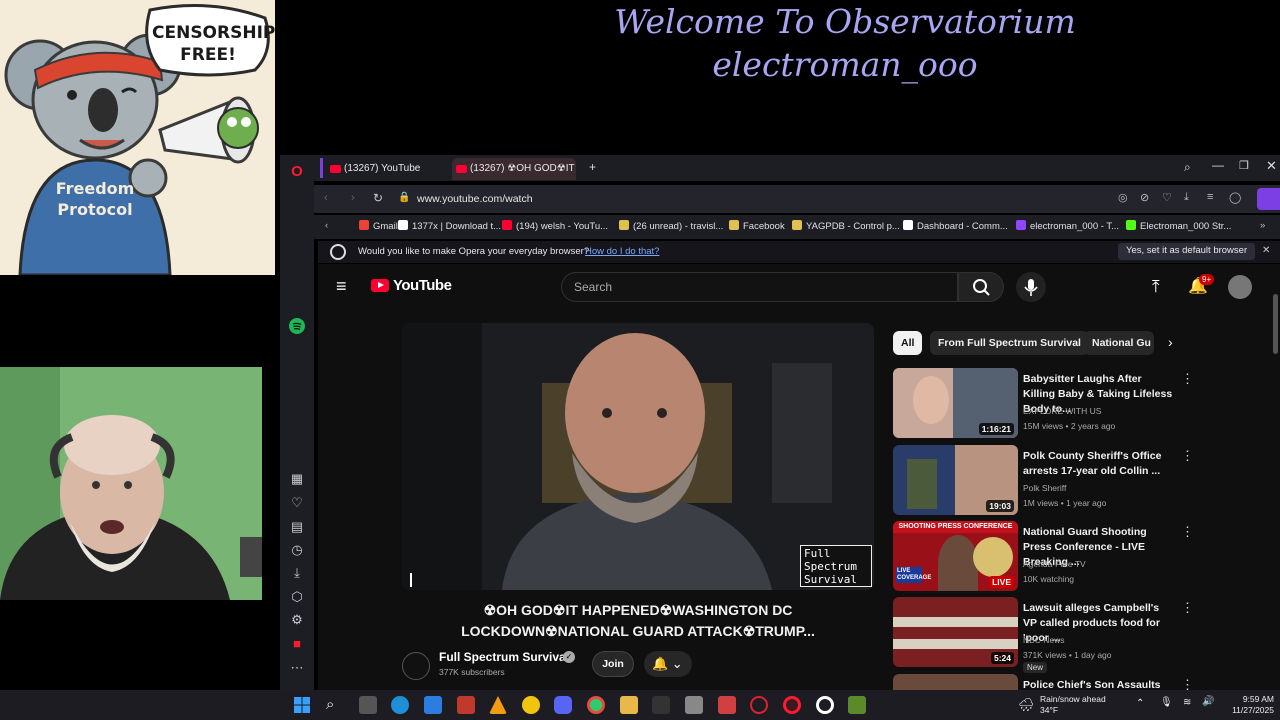  I want to click on downloads-icon: ⤓, so click(297, 573).